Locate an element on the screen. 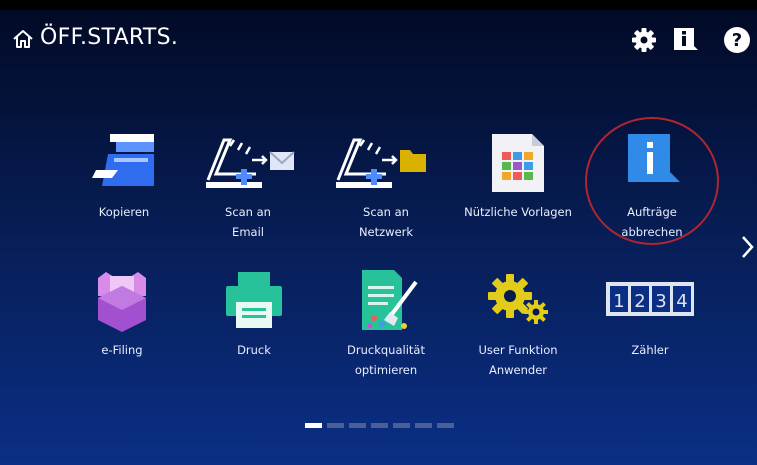 The image size is (757, 465). copy-icon is located at coordinates (123, 160).